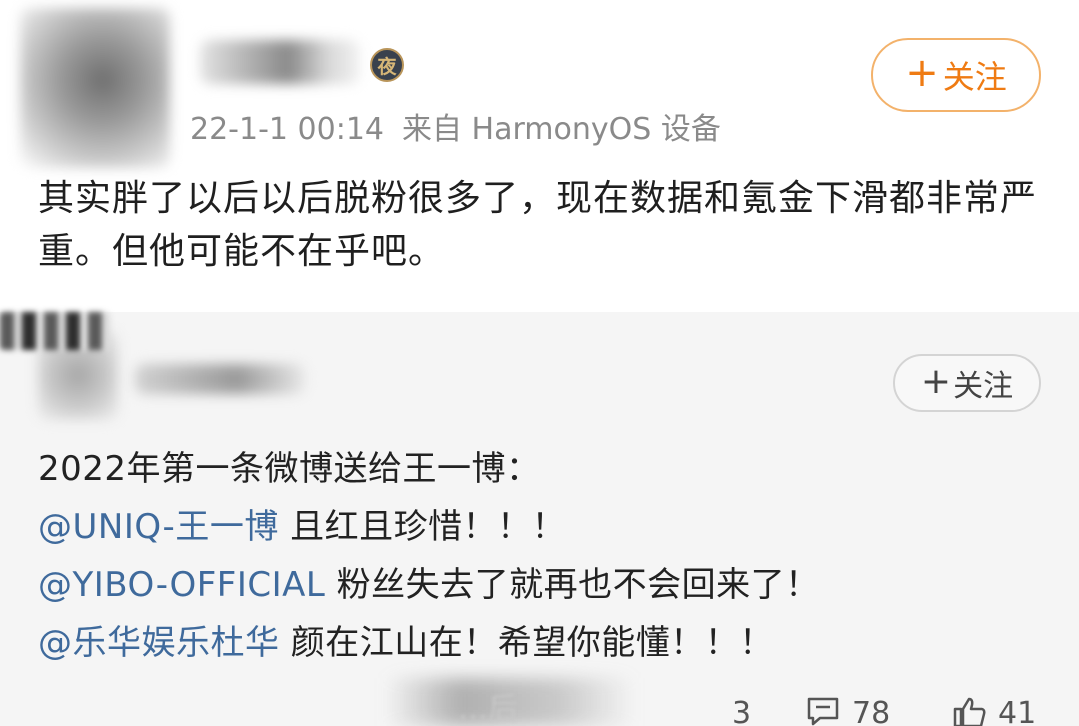  What do you see at coordinates (289, 469) in the screenshot?
I see `post-line-text: 2022年第一条微博送给王一博：` at bounding box center [289, 469].